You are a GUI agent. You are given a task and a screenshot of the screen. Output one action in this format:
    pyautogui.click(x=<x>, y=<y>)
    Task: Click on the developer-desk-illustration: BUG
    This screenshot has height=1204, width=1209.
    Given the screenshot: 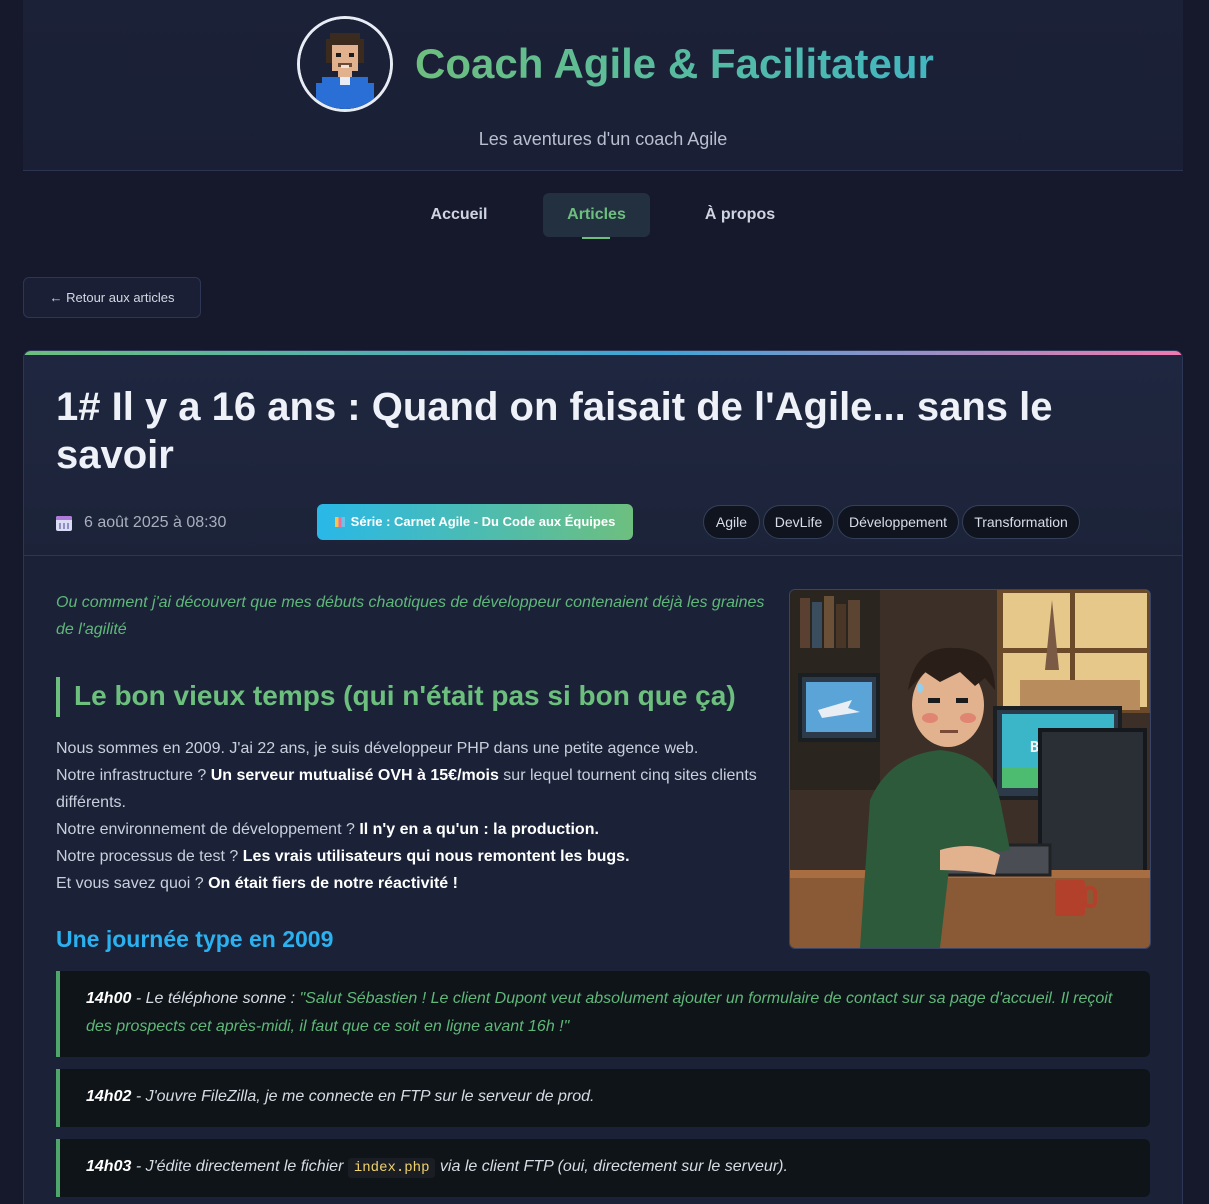 What is the action you would take?
    pyautogui.click(x=970, y=769)
    